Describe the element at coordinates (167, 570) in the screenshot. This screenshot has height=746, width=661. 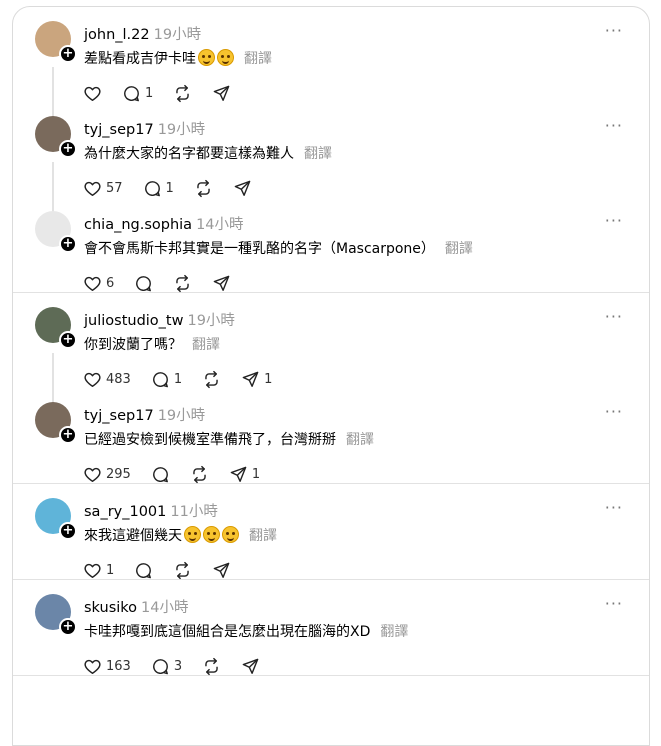
I see `action-bar: 1` at that location.